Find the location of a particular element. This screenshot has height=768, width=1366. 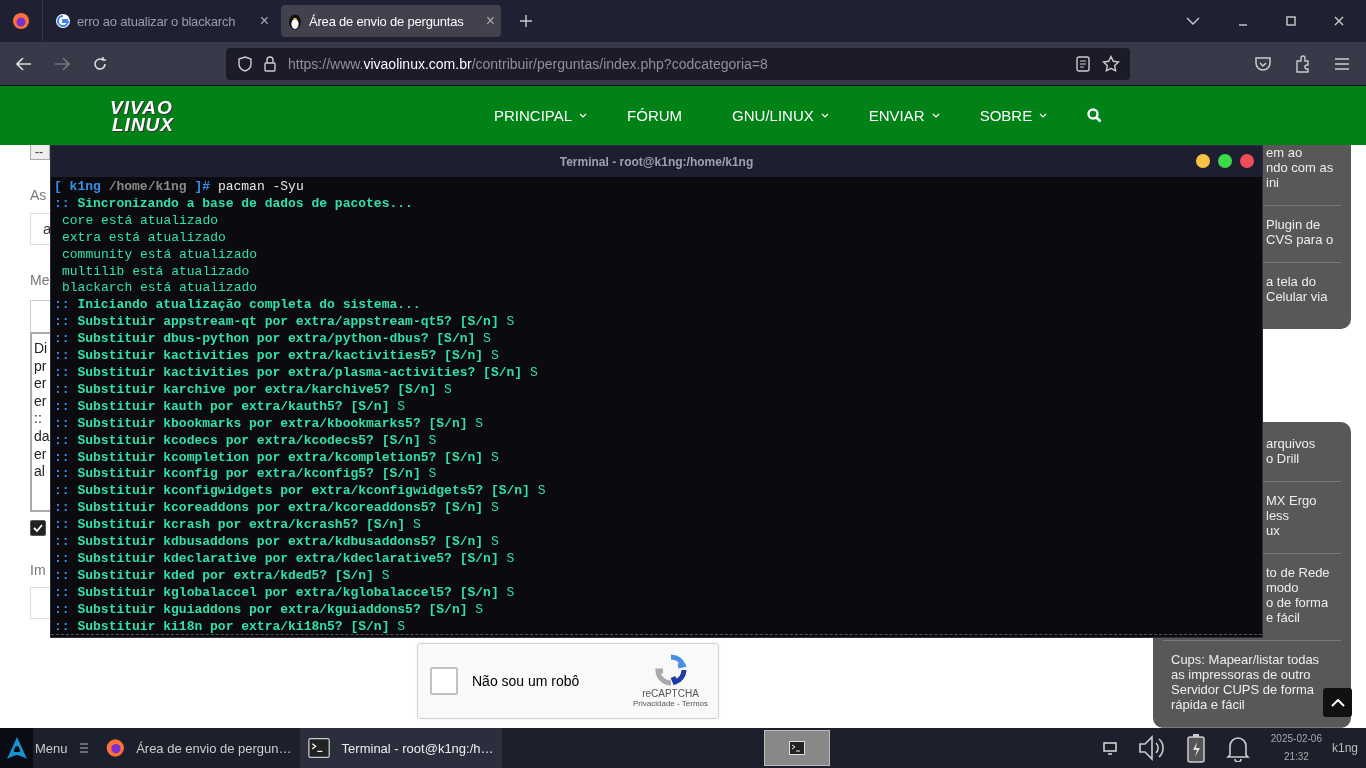

terminal-line: multilib está atualizado is located at coordinates (156, 272).